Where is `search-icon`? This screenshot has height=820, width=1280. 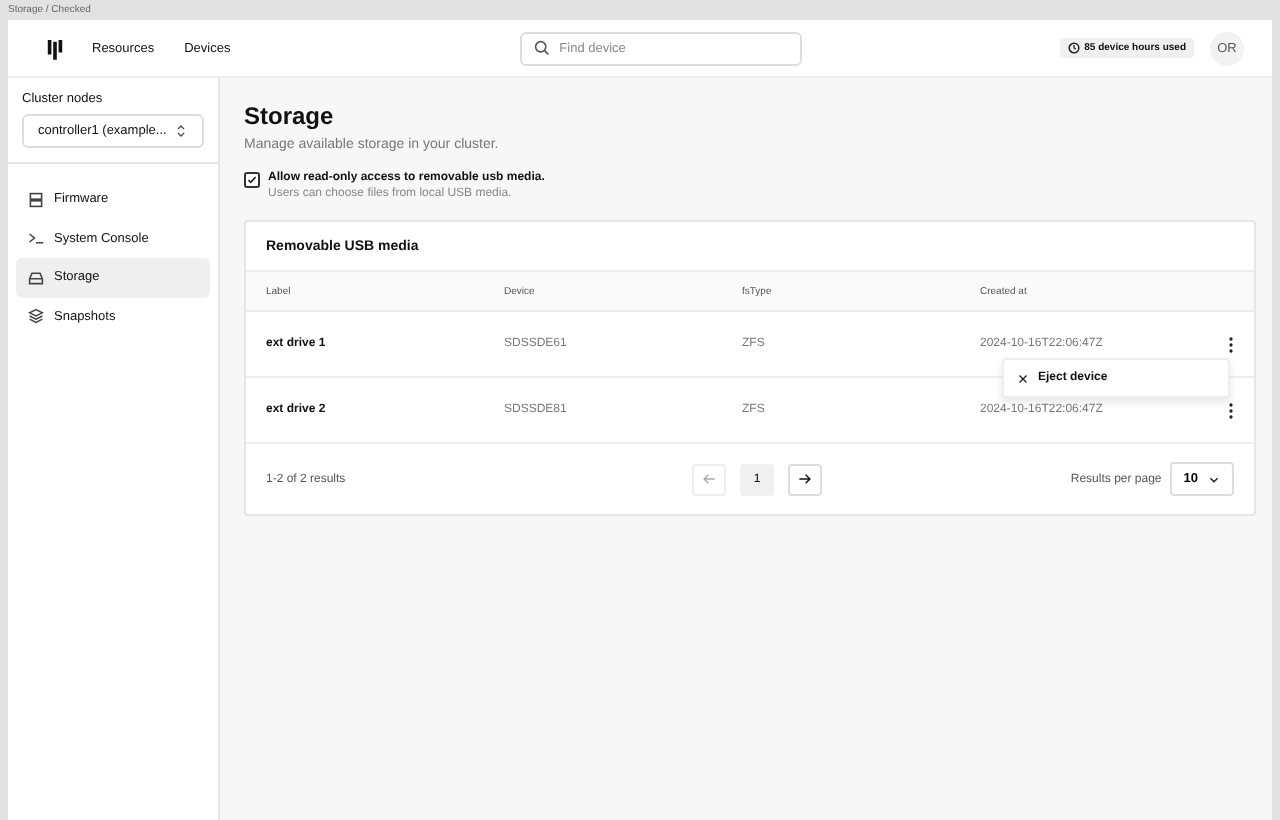
search-icon is located at coordinates (541, 48).